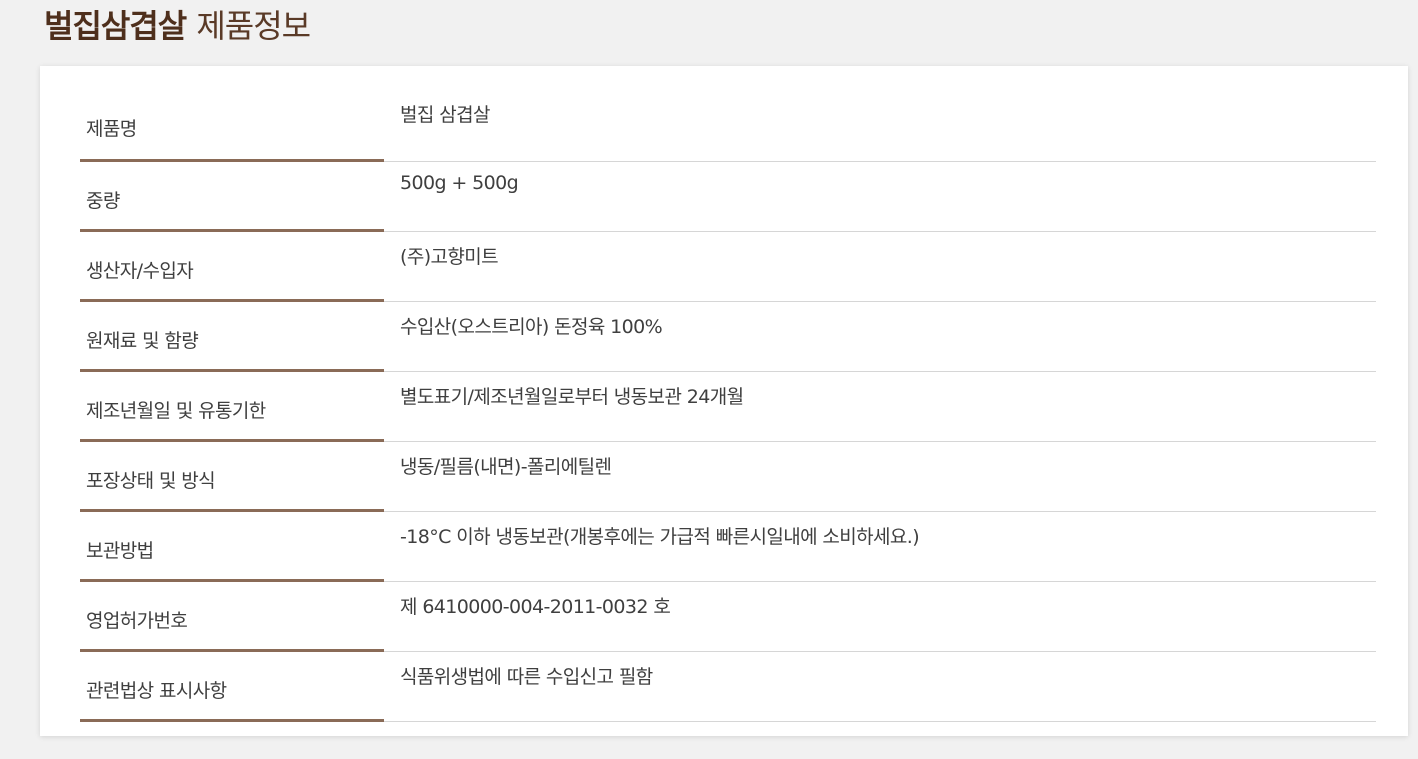  I want to click on info-row-legal-notice: 관련법상 표시사항 식품위생법에 따른 수입신고 필함, so click(728, 687).